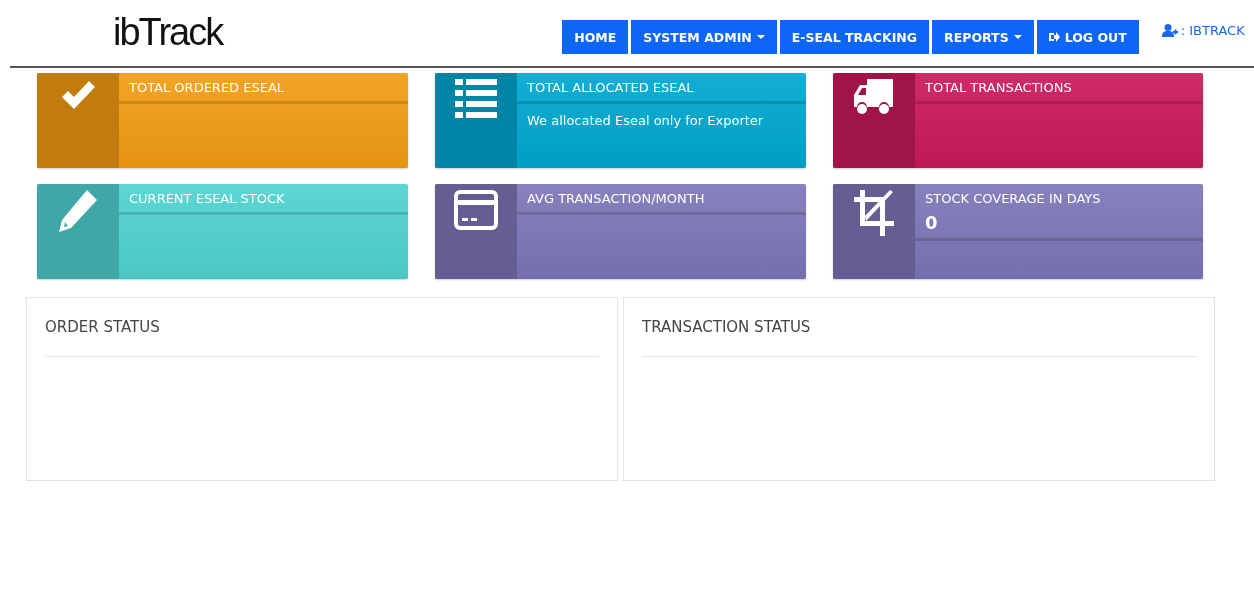 Image resolution: width=1254 pixels, height=603 pixels. Describe the element at coordinates (78, 211) in the screenshot. I see `pencil-icon` at that location.